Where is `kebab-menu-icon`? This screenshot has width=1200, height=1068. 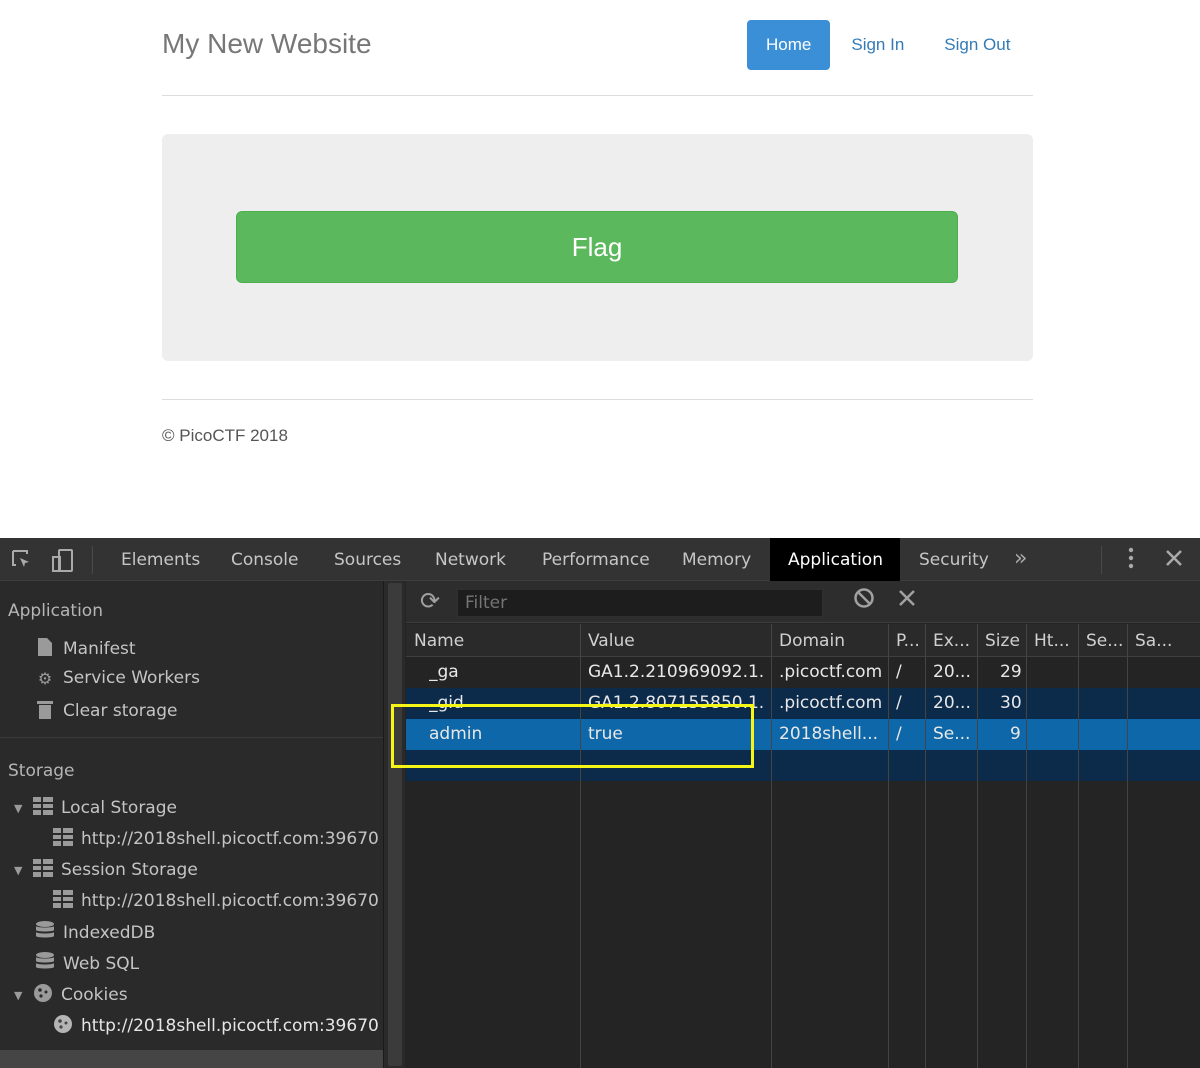 kebab-menu-icon is located at coordinates (1131, 560).